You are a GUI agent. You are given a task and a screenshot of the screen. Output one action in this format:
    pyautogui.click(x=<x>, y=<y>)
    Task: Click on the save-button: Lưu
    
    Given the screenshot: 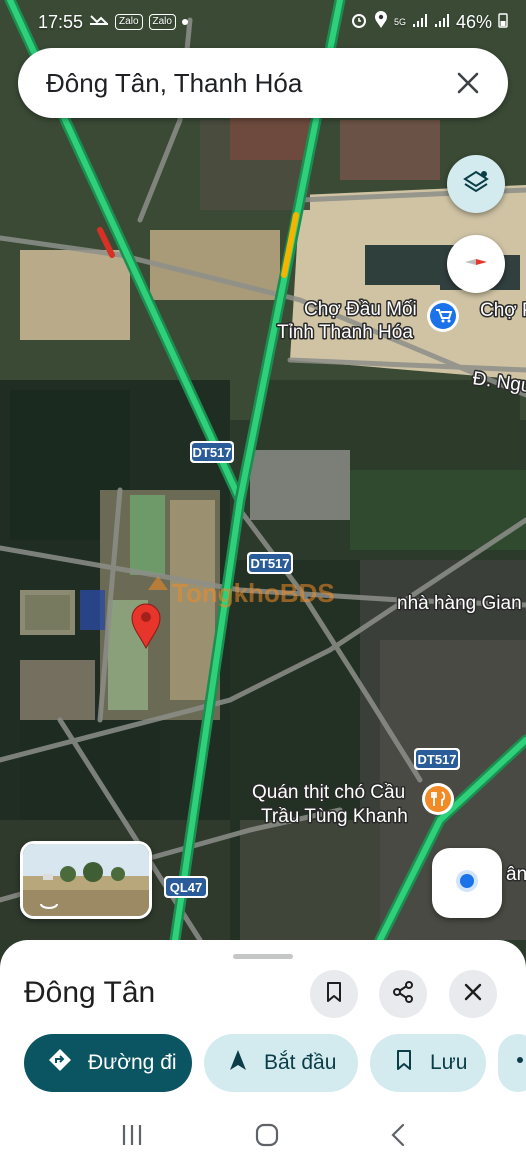 What is the action you would take?
    pyautogui.click(x=428, y=1063)
    